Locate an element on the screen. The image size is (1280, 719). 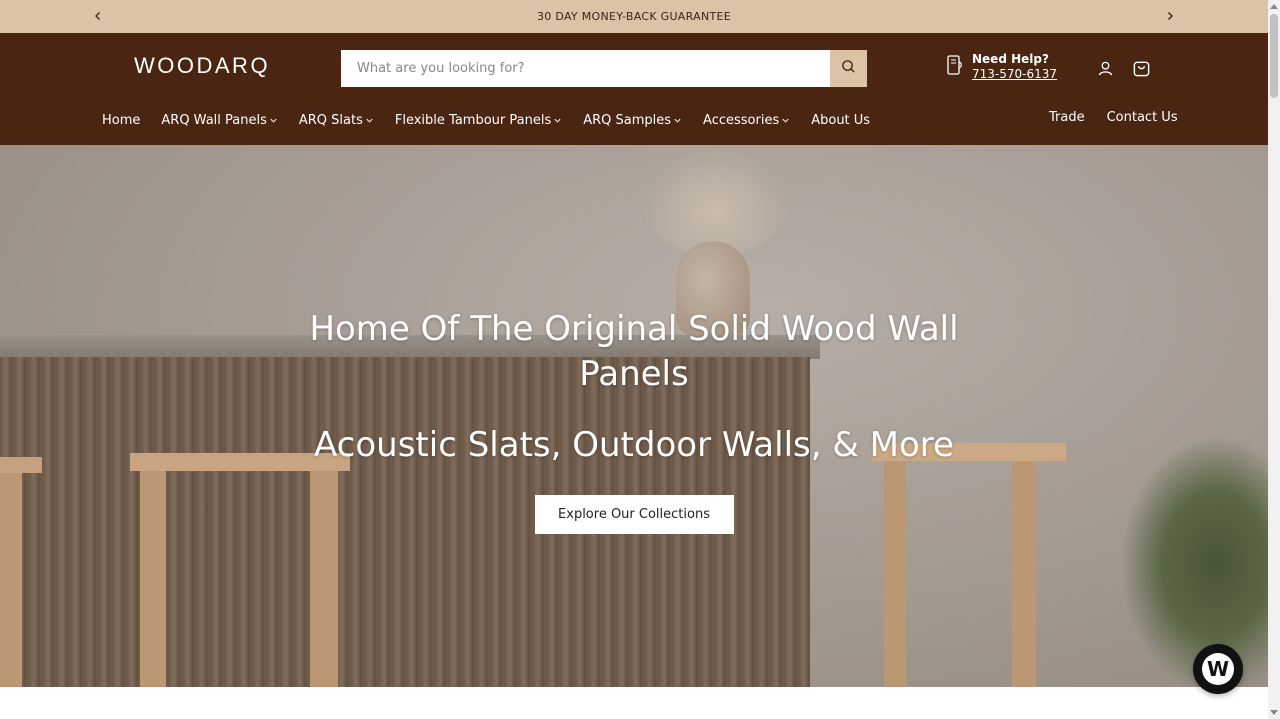
nav-item-label: Home is located at coordinates (121, 120).